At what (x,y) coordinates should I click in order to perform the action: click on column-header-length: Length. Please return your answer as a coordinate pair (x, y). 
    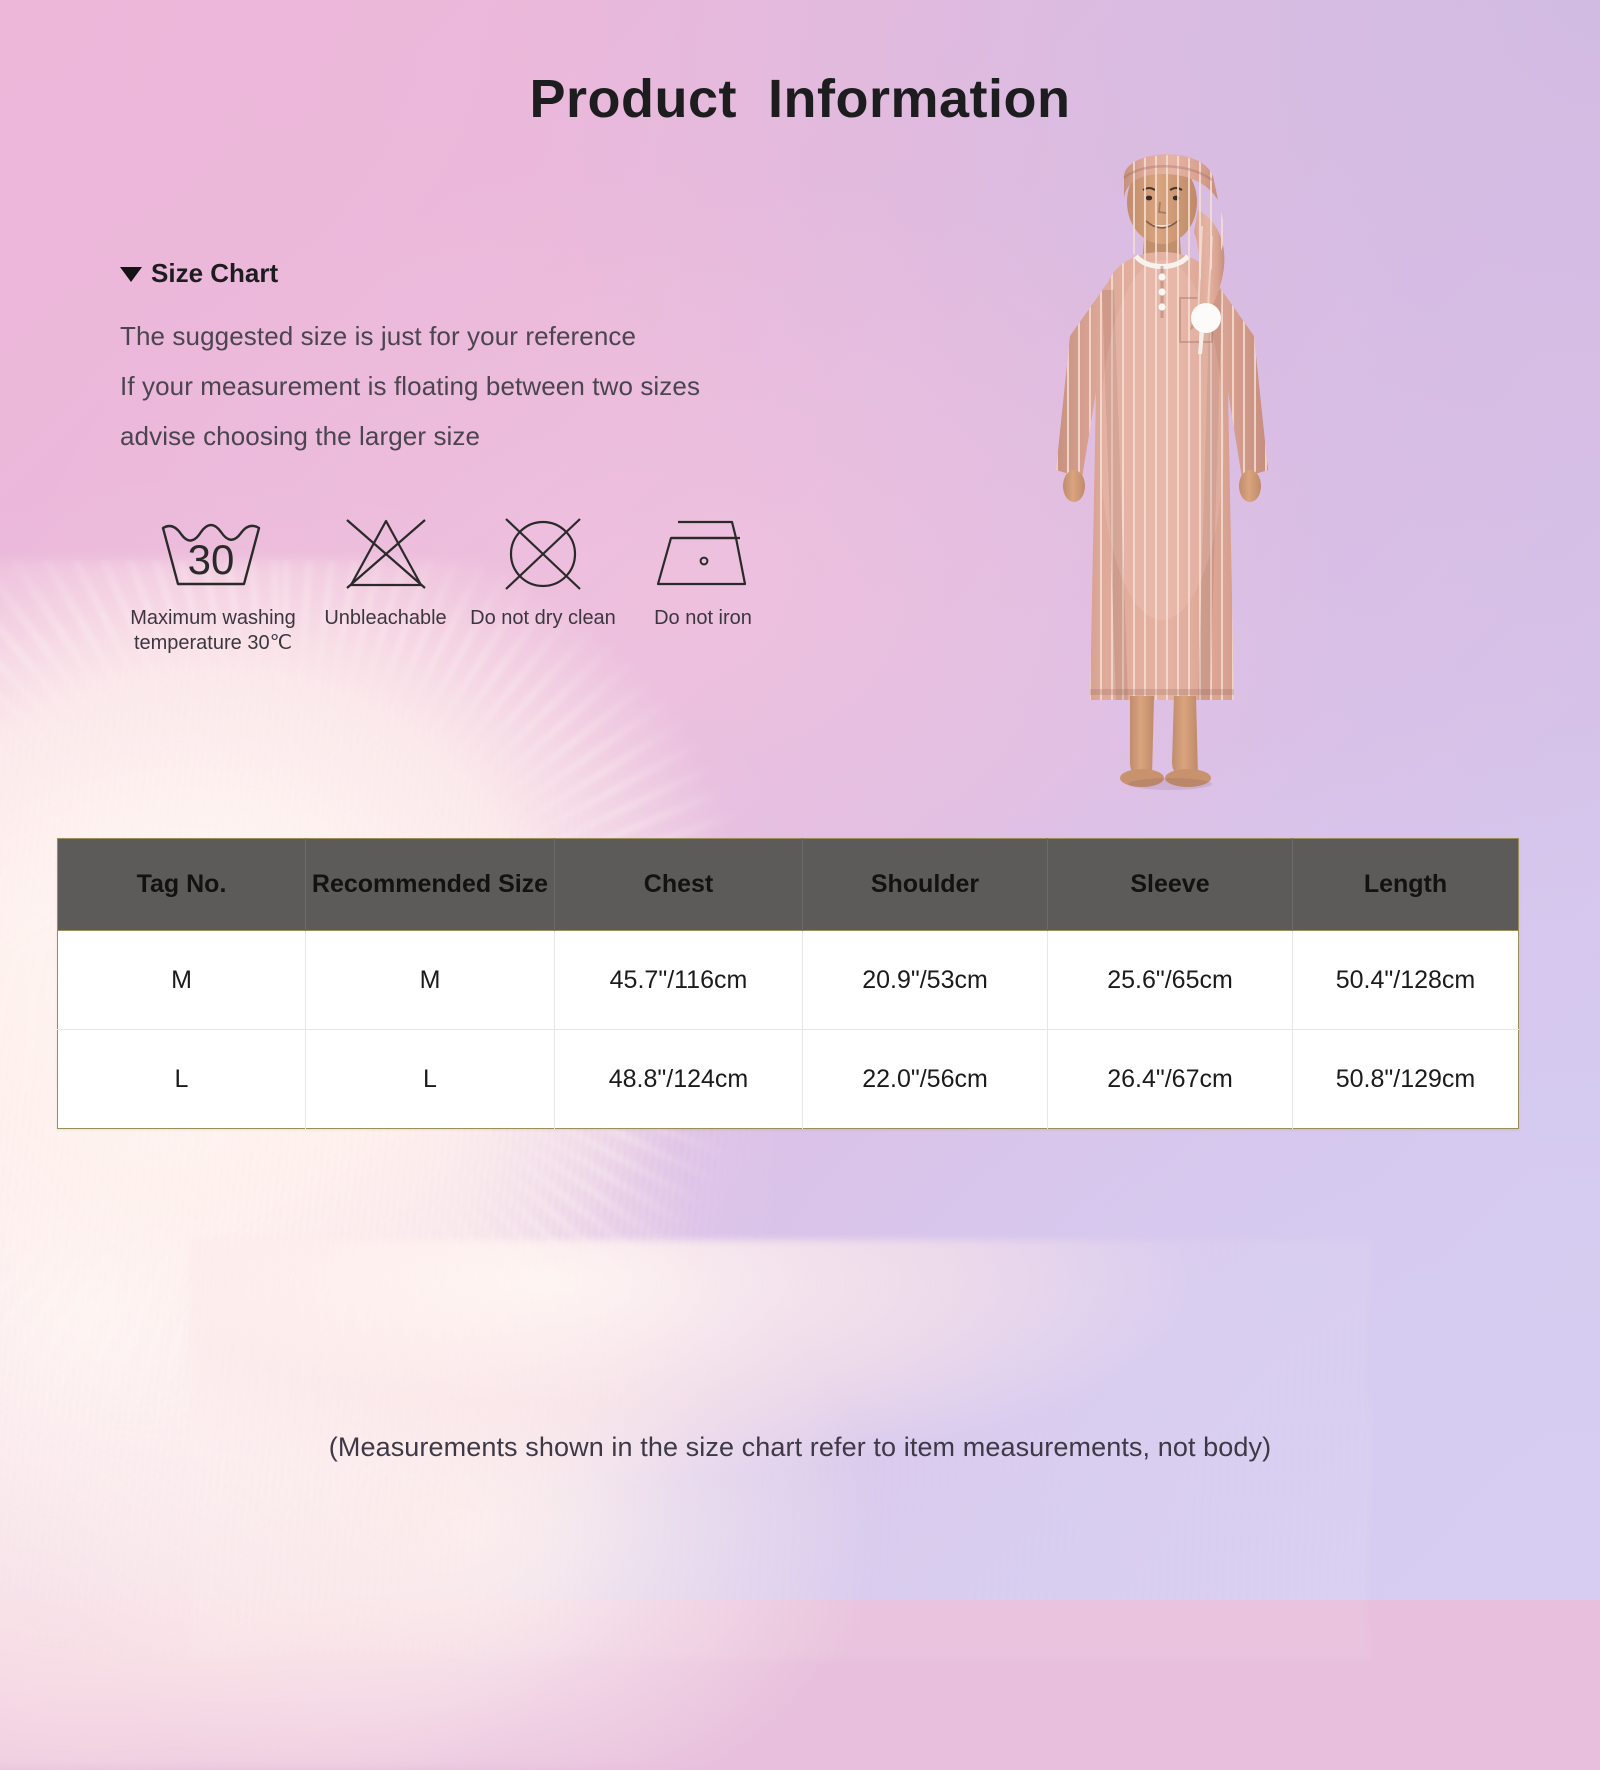
    Looking at the image, I should click on (1405, 884).